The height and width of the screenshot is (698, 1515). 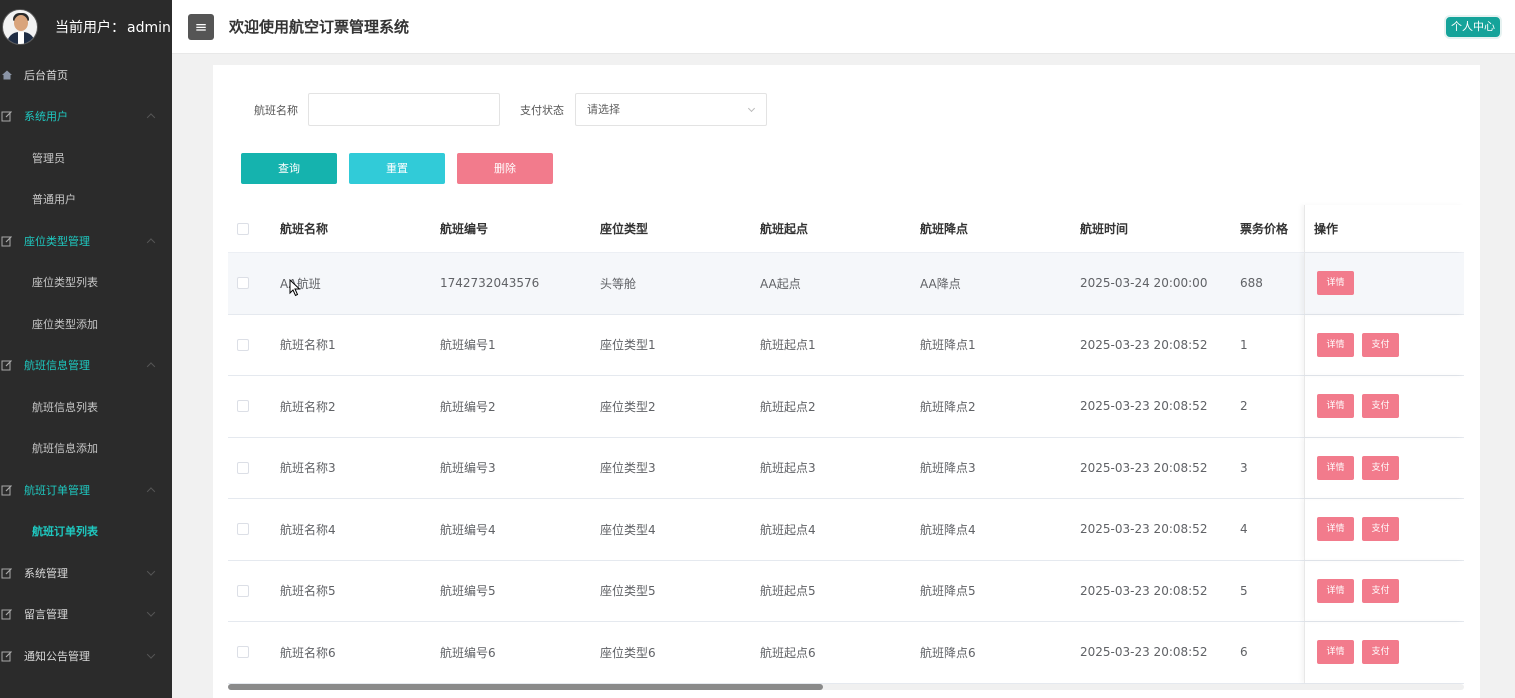 I want to click on cell-code: 航班编号6, so click(x=468, y=652).